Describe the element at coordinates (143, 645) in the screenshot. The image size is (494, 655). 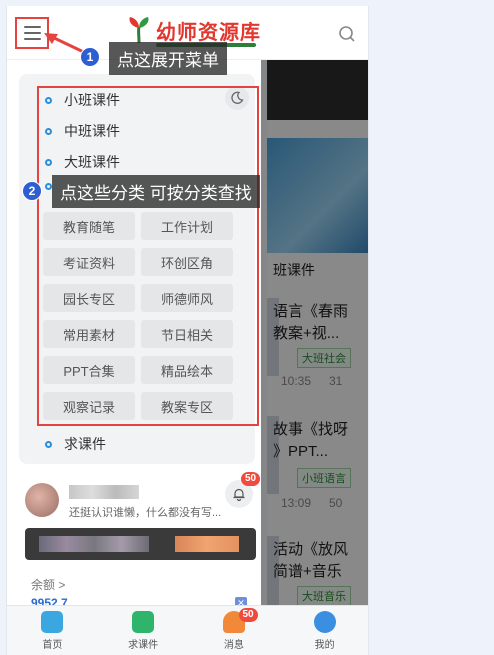
I see `nav-label: 求课件` at that location.